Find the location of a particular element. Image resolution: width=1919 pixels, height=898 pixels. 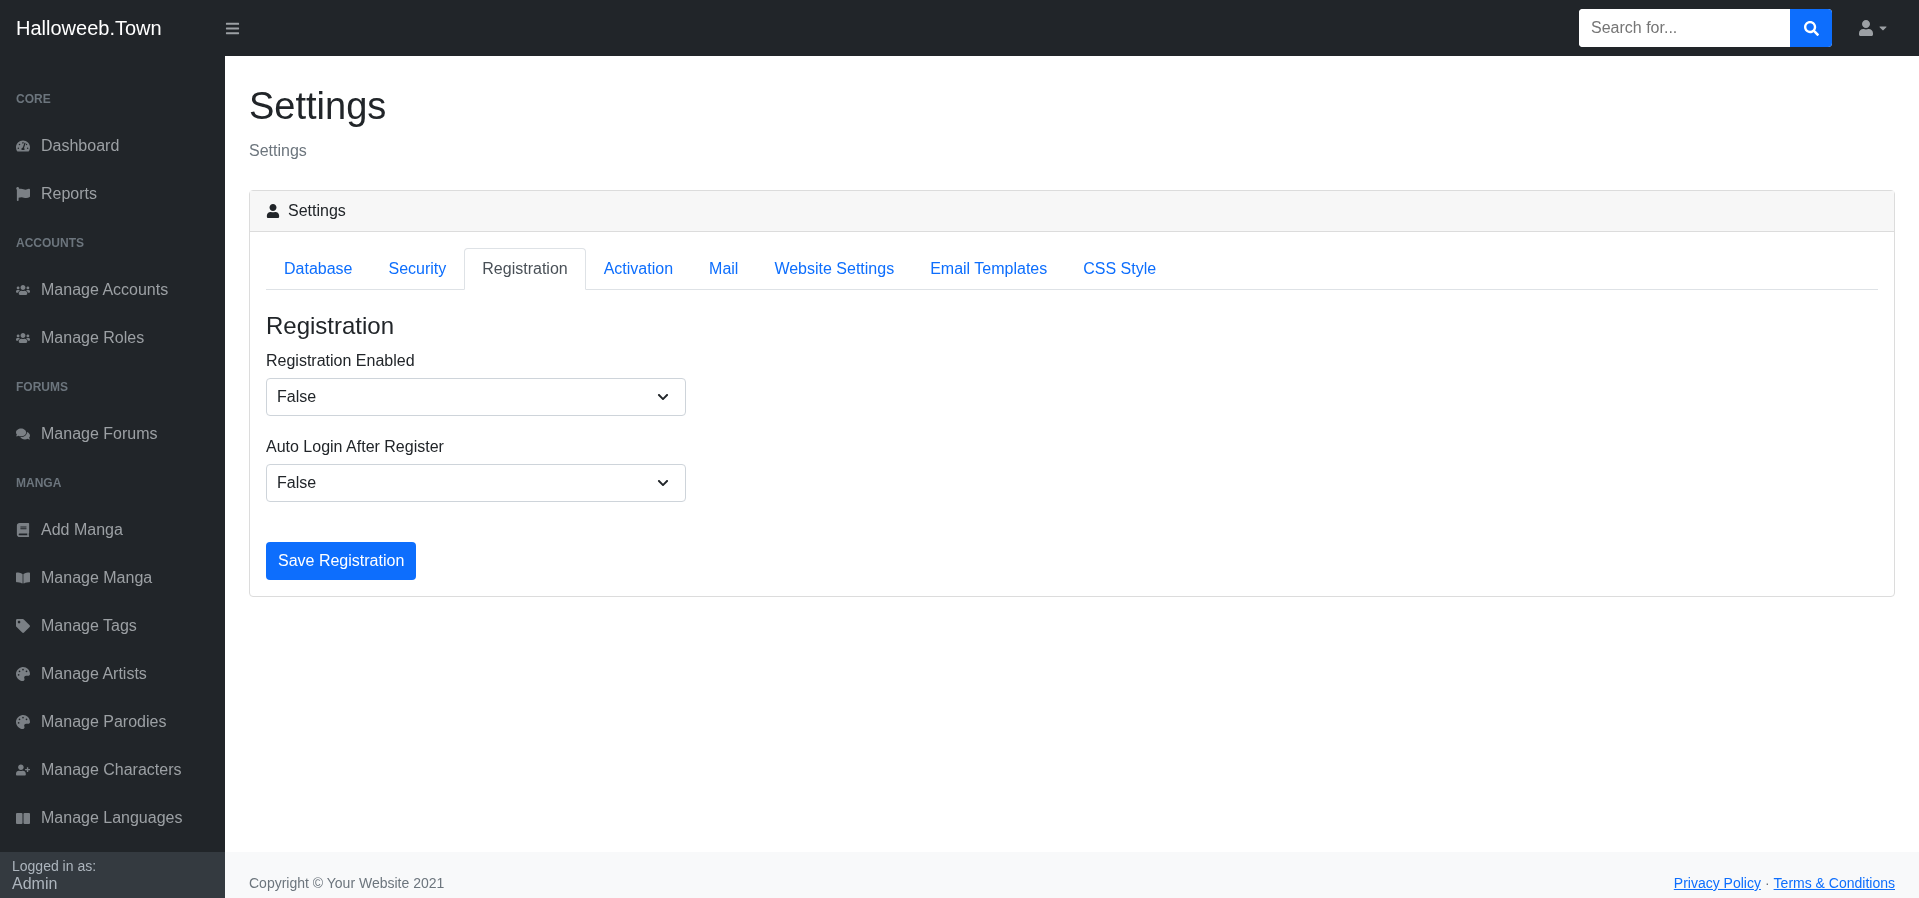

sidebar-item: Manage Tags is located at coordinates (112, 626).